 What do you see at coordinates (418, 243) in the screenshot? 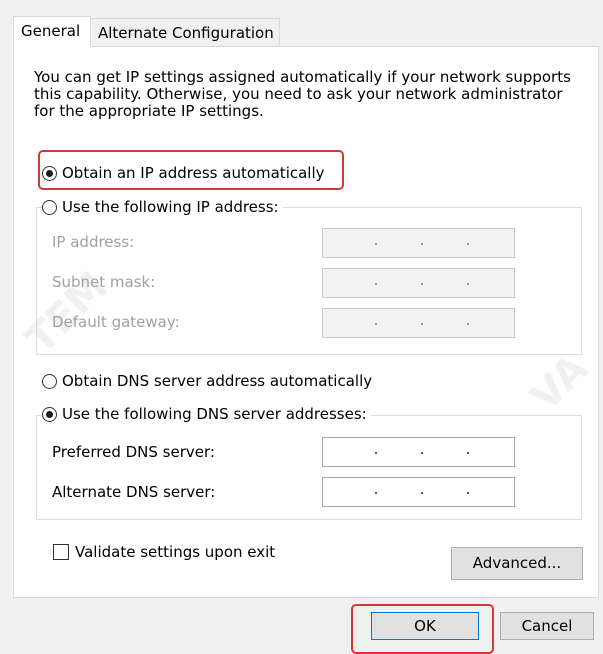
I see `ip-address-input` at bounding box center [418, 243].